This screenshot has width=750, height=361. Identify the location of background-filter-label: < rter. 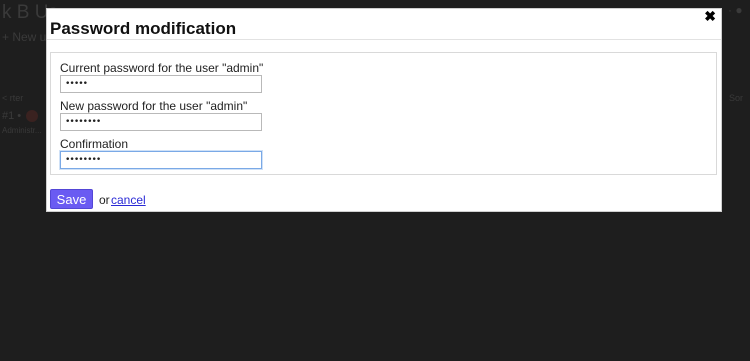
(13, 98).